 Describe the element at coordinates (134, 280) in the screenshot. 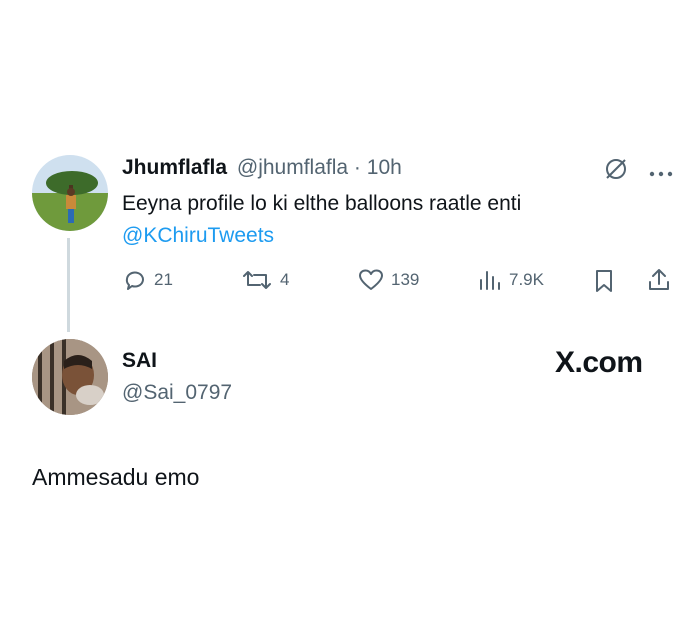

I see `reply-icon` at that location.